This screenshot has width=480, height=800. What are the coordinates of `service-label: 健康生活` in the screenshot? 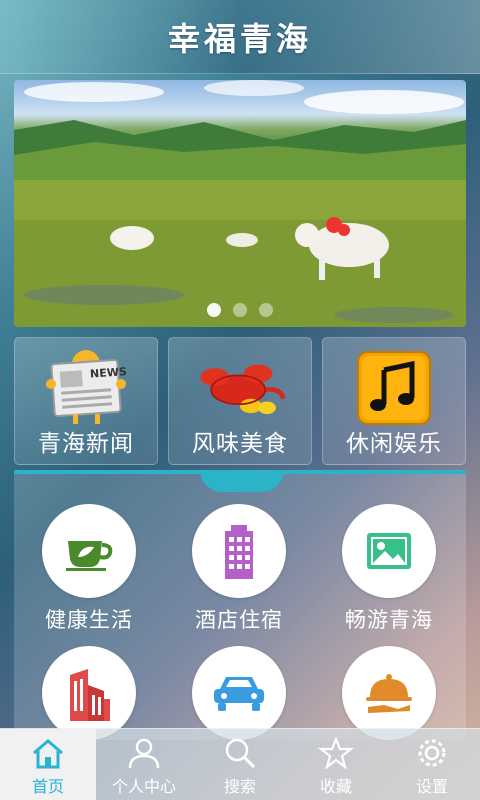 It's located at (89, 620).